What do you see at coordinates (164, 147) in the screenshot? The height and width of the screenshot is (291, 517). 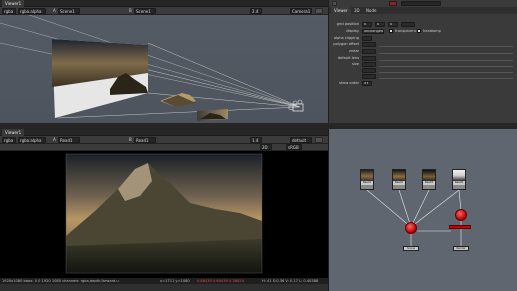 I see `bottom-viewer-subtoolbar: 2D sRGB` at bounding box center [164, 147].